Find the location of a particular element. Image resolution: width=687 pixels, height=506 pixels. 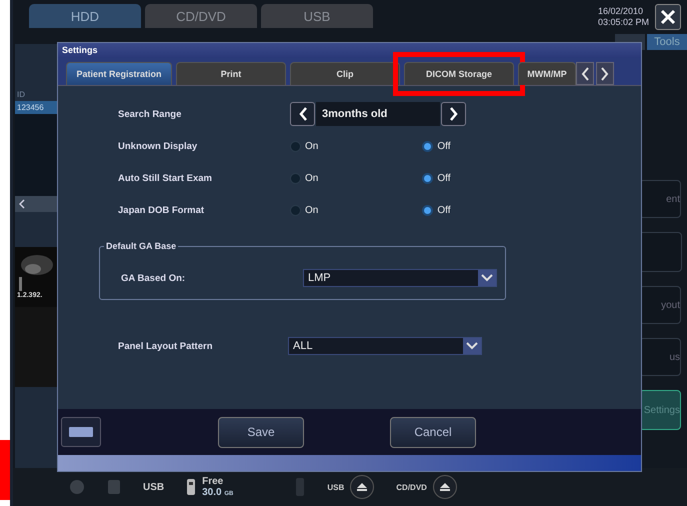

column-header: ID is located at coordinates (21, 95).